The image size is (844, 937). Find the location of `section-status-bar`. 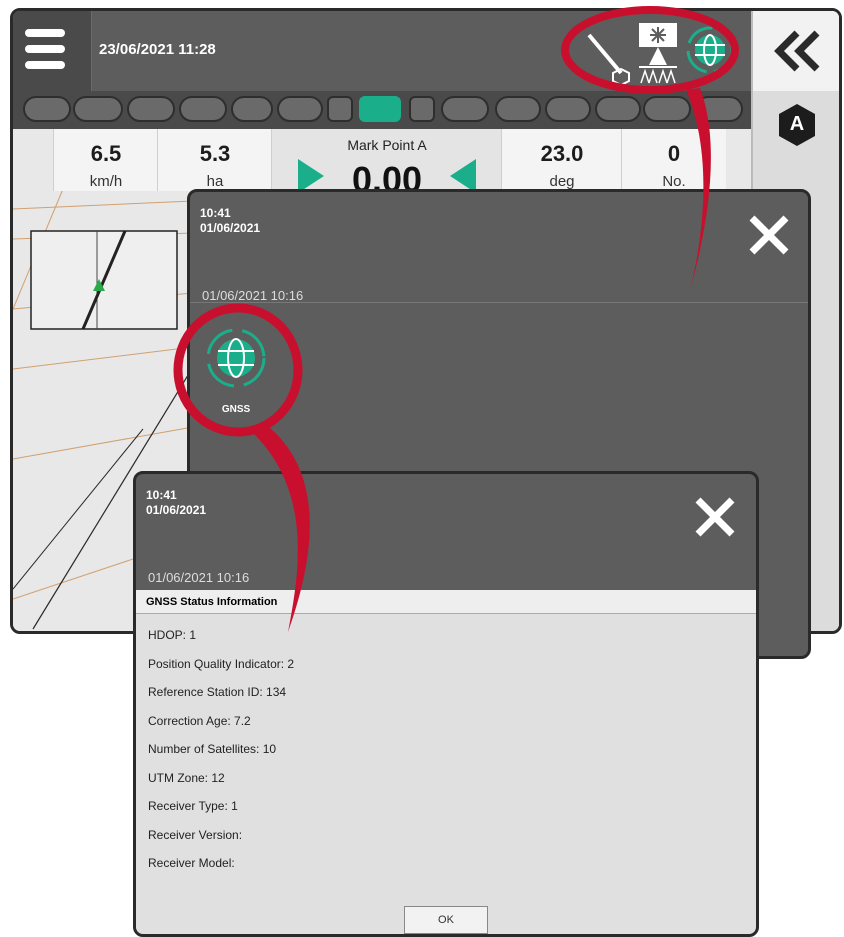

section-status-bar is located at coordinates (382, 110).